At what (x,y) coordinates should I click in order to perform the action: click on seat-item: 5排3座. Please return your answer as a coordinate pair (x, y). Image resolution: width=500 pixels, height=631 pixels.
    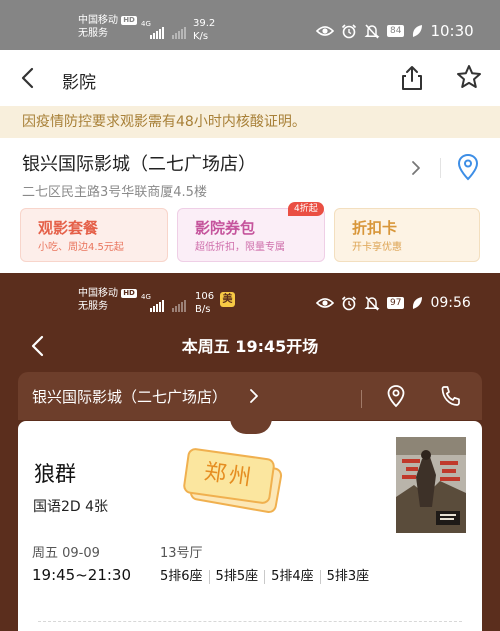
    Looking at the image, I should click on (347, 577).